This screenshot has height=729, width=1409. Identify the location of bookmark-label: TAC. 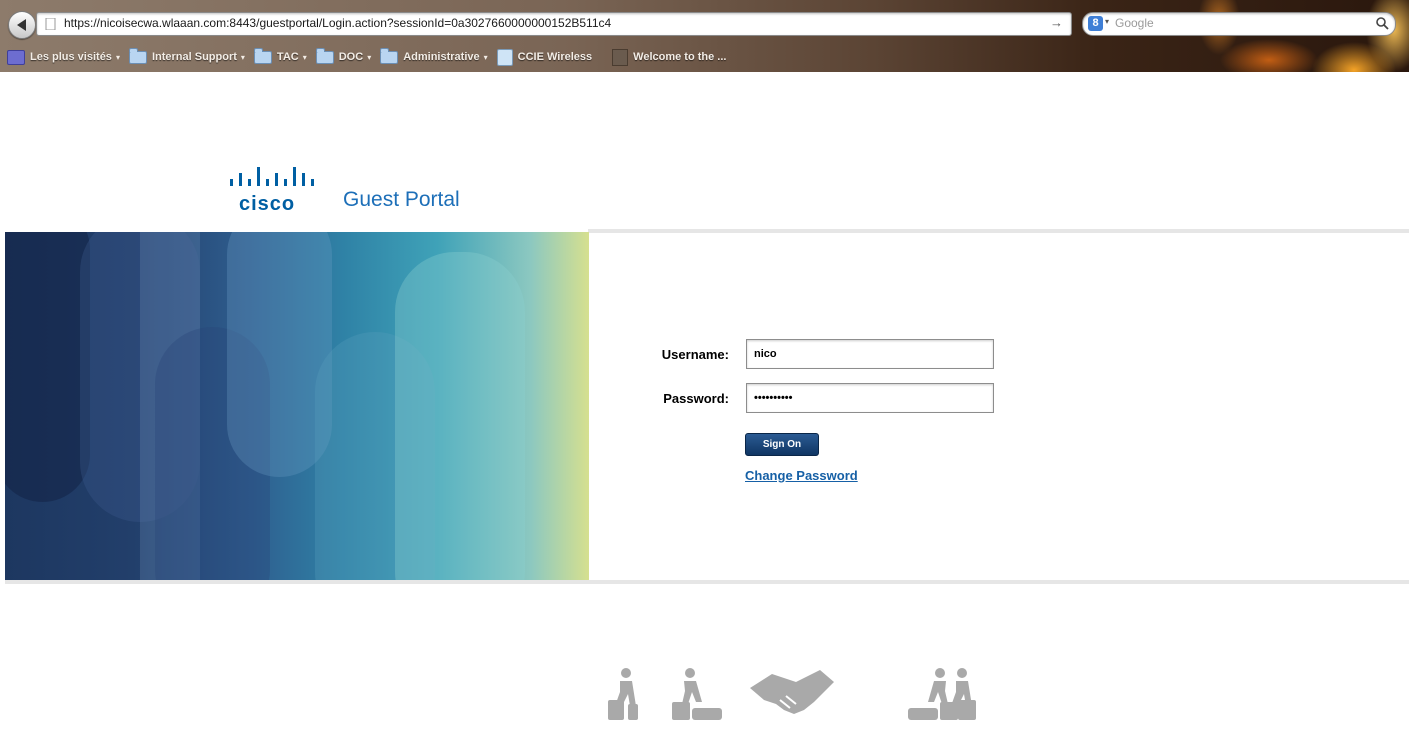
(287, 57).